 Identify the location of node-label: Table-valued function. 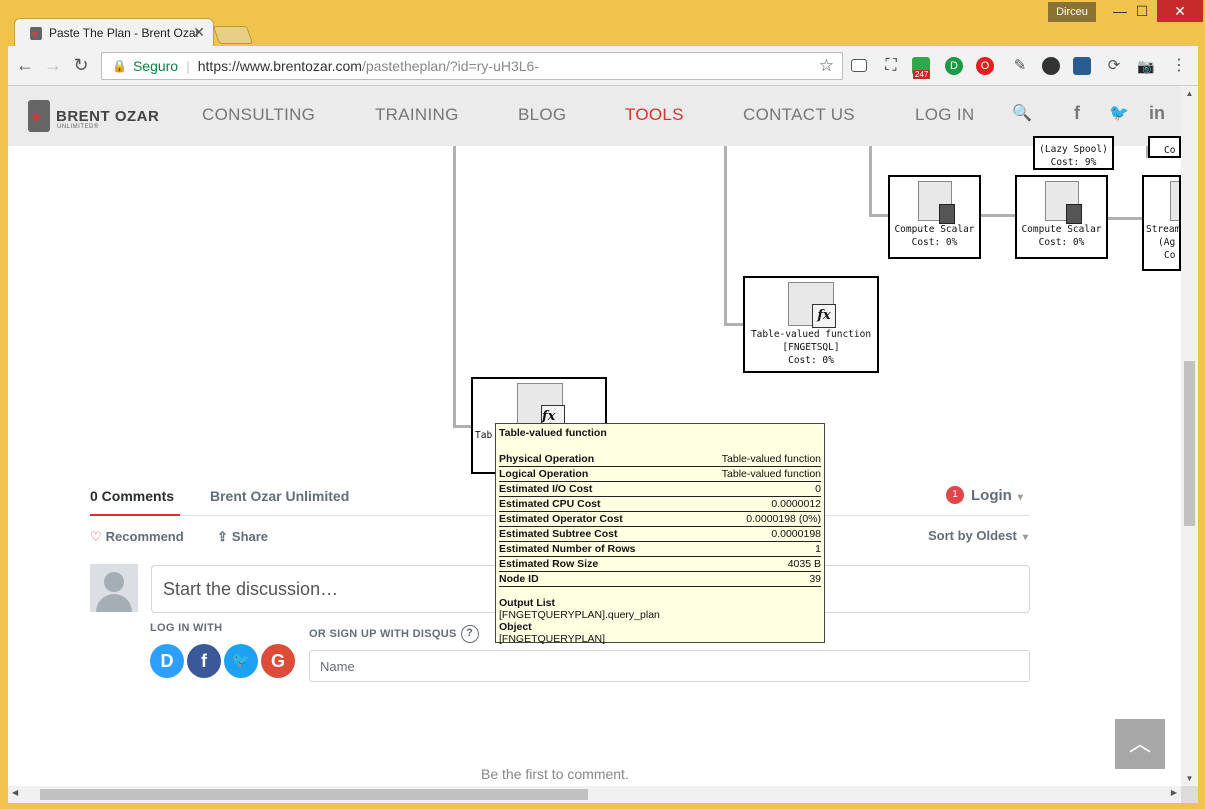
(811, 334).